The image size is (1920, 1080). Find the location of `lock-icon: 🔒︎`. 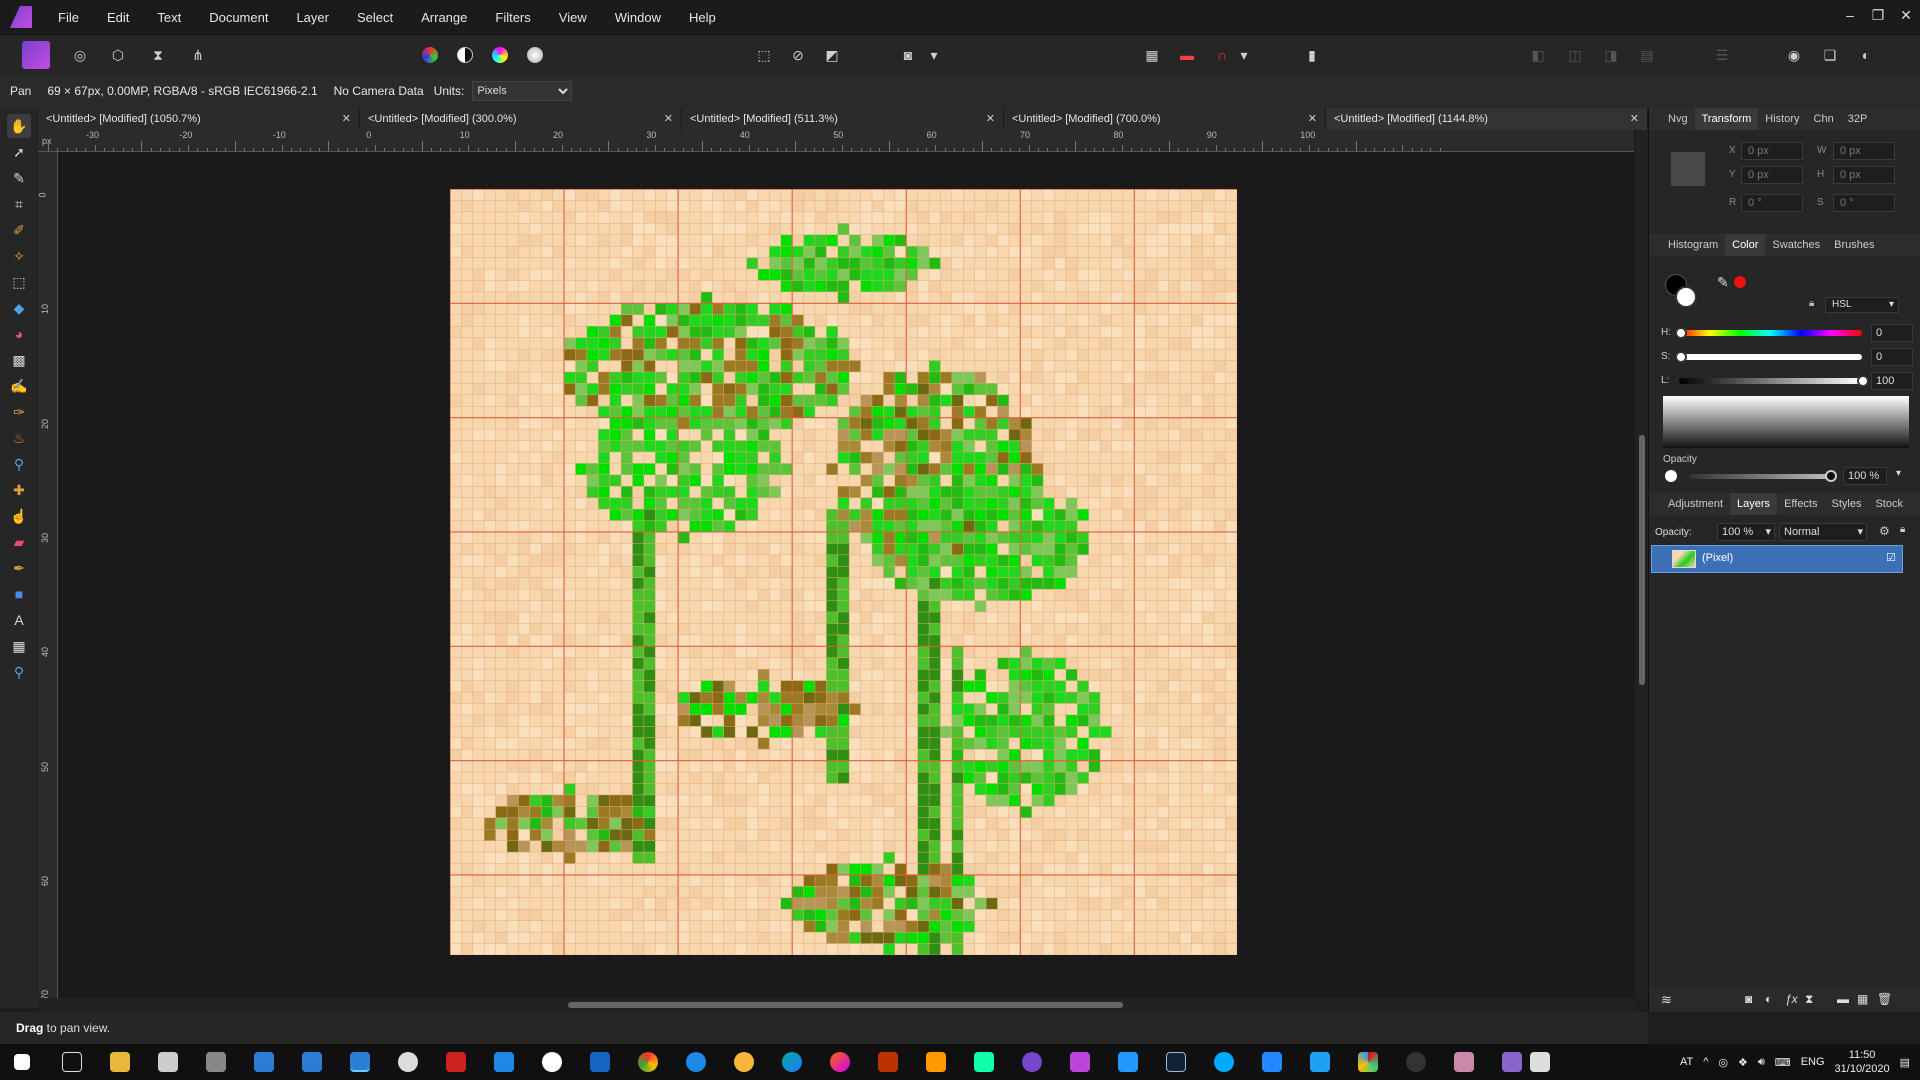

lock-icon: 🔒︎ is located at coordinates (1902, 529).